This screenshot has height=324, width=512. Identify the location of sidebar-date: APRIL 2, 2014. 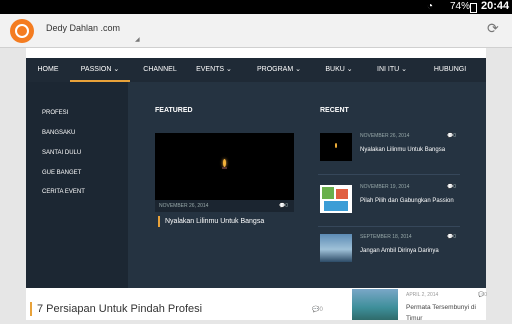
(422, 295).